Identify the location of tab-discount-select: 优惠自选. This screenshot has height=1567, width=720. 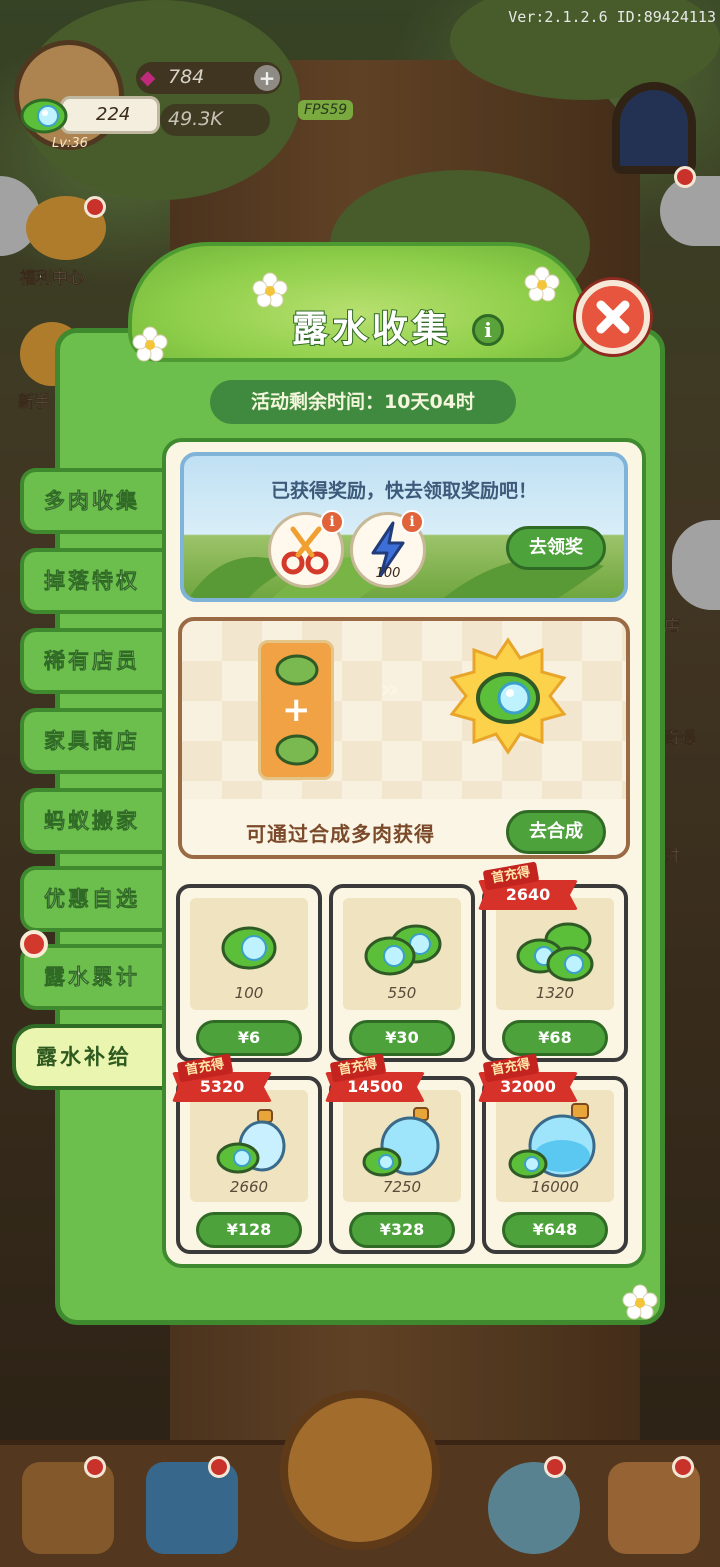
(95, 899).